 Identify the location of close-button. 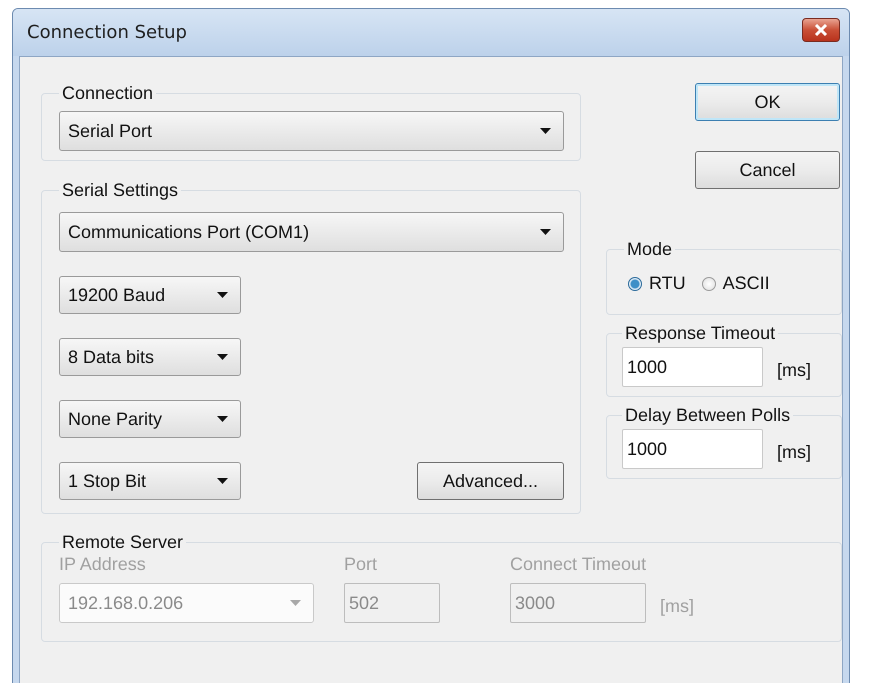
(821, 30).